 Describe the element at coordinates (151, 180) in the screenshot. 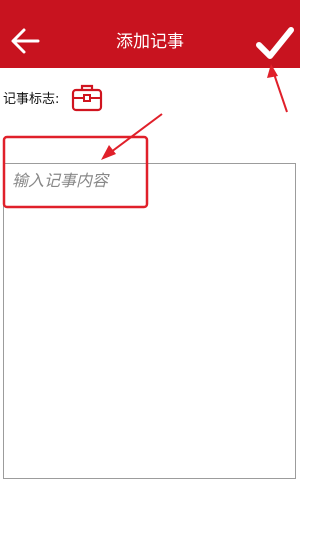

I see `note-content-input` at that location.